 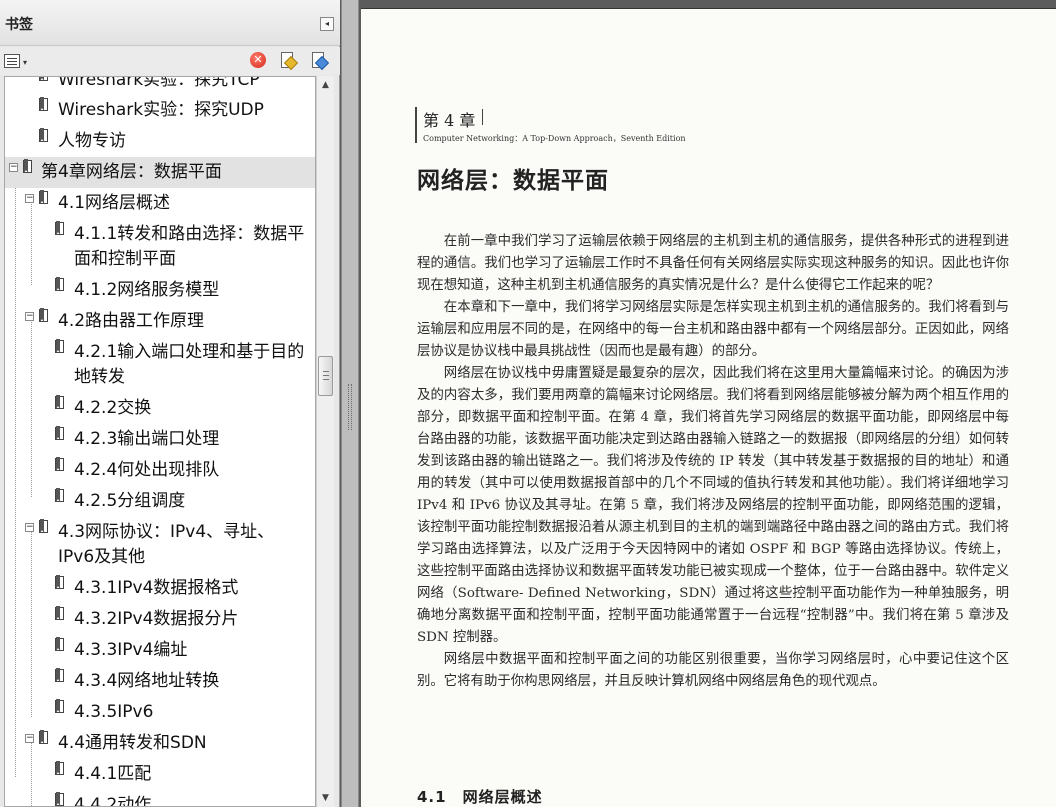 What do you see at coordinates (160, 247) in the screenshot?
I see `bookmark-item: 4.1.1转发和路由选择：数据平 面和控制平面` at bounding box center [160, 247].